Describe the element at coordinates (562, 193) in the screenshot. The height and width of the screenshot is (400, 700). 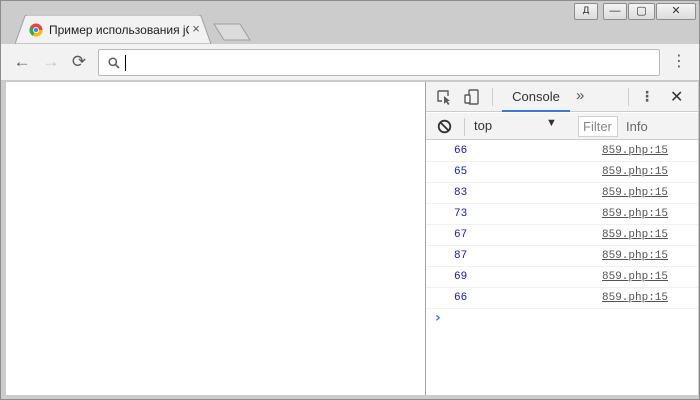
I see `console-row: 83 859.php:15` at that location.